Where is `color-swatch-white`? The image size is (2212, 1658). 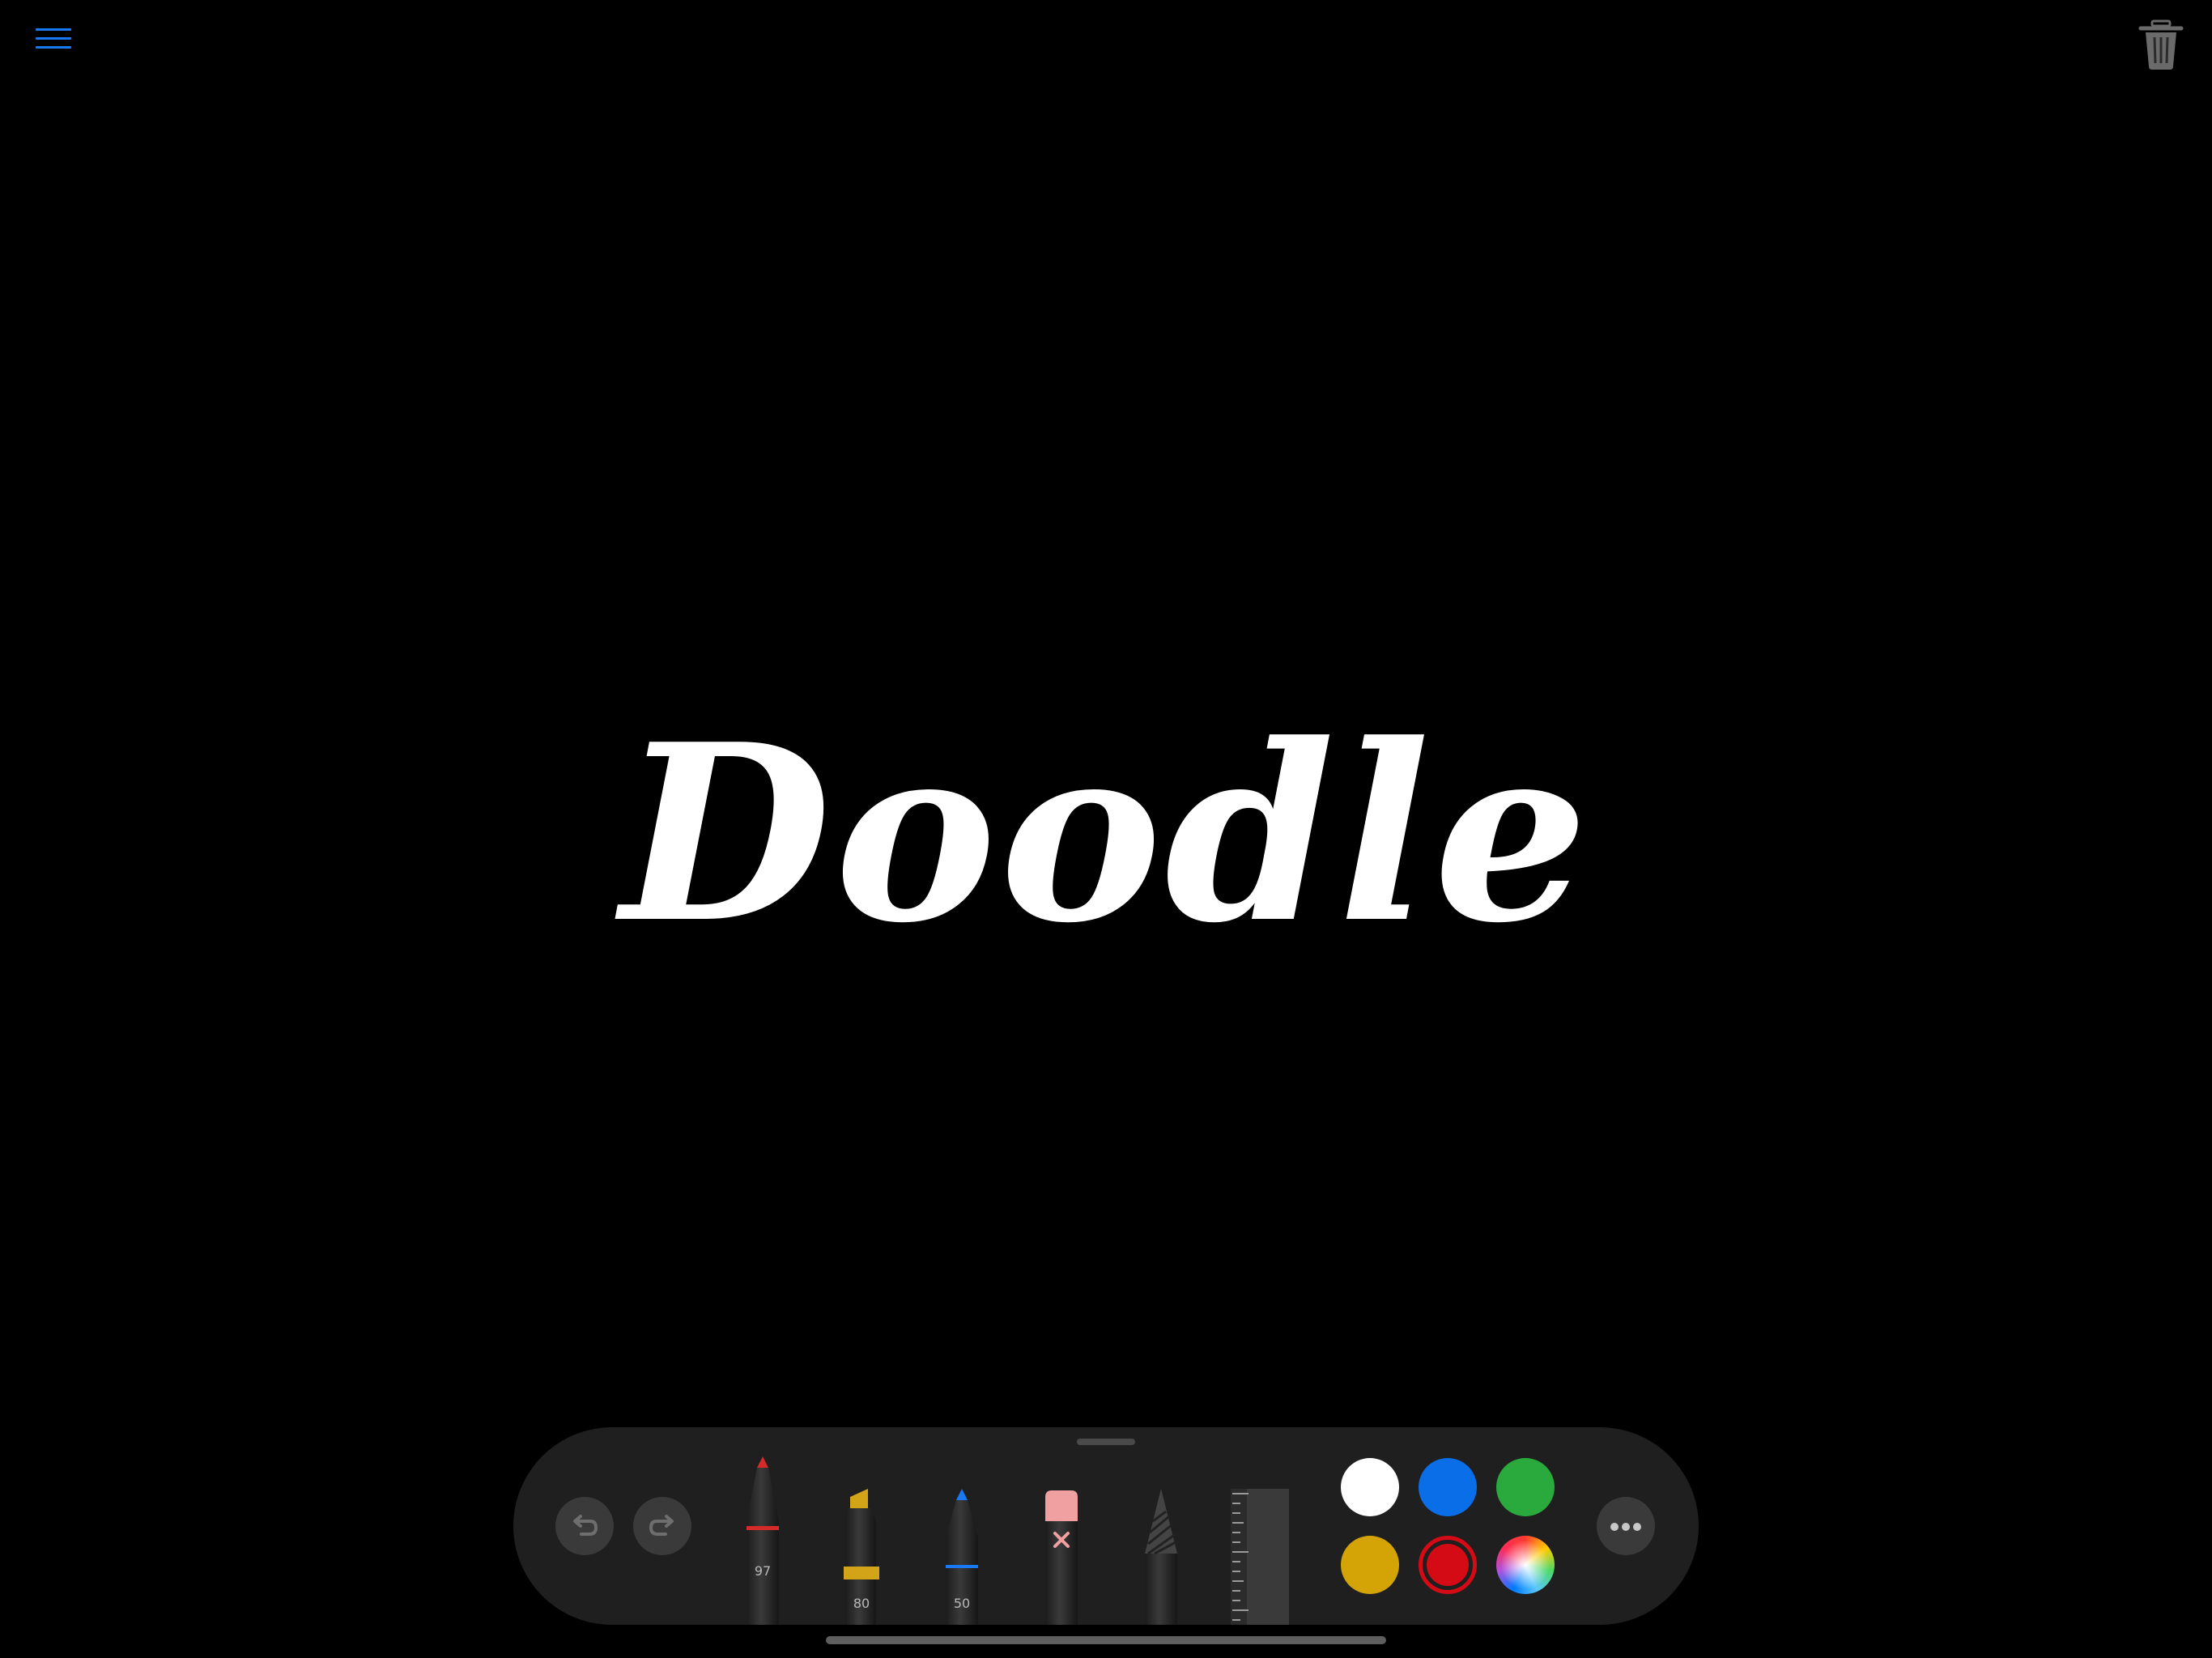
color-swatch-white is located at coordinates (1370, 1487).